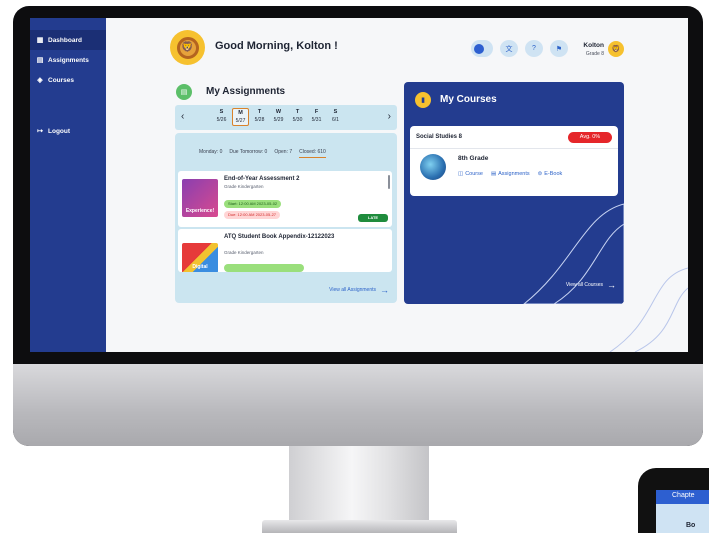 The image size is (709, 533). I want to click on header-actions: 文 ? ⚑, so click(519, 48).